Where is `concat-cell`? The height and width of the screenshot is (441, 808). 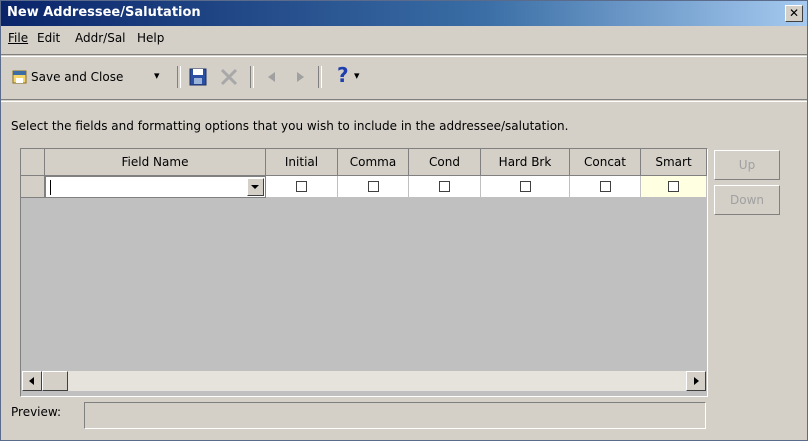
concat-cell is located at coordinates (605, 187).